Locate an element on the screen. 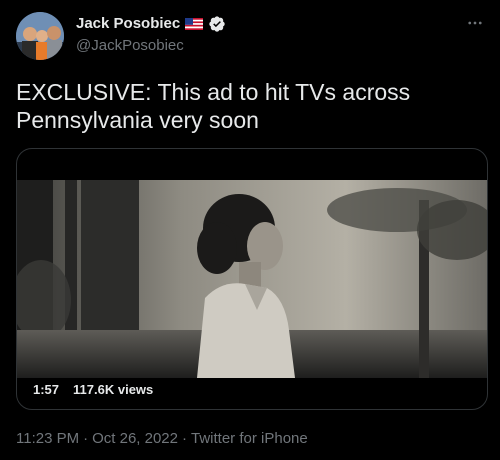  more-options-button is located at coordinates (475, 23).